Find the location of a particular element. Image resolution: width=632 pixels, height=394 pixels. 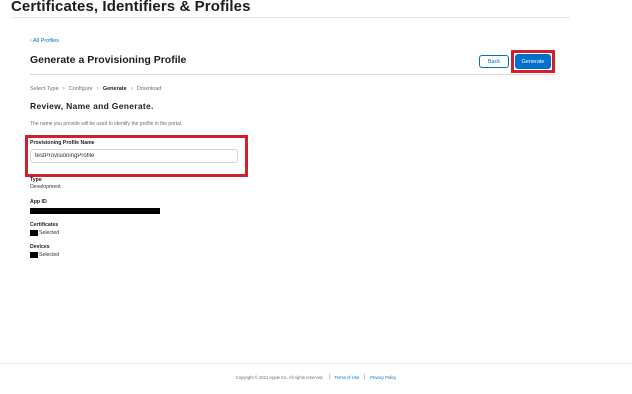

terms-of-use-link: Terms of Use is located at coordinates (347, 377).